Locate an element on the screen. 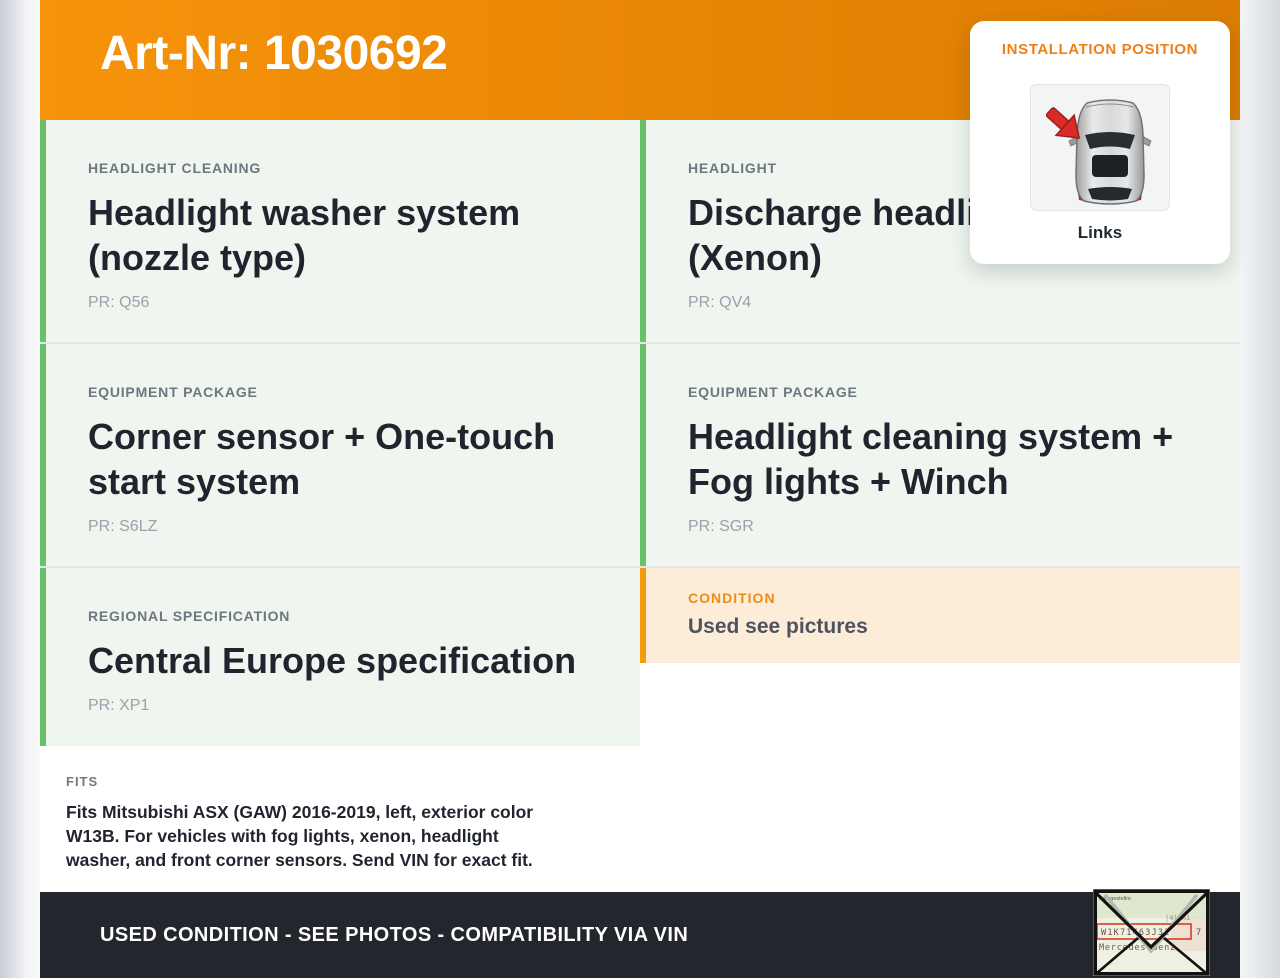 This screenshot has width=1280, height=978. card-title-line: Corner sensor + One-touch is located at coordinates (322, 436).